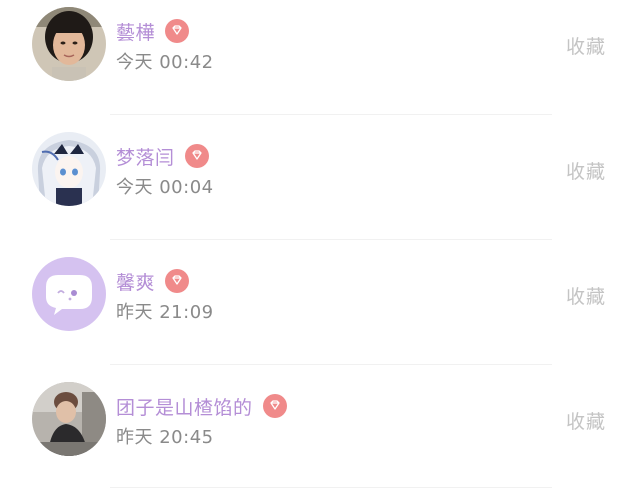 The width and height of the screenshot is (640, 490). I want to click on name-line: 藝樺, so click(153, 31).